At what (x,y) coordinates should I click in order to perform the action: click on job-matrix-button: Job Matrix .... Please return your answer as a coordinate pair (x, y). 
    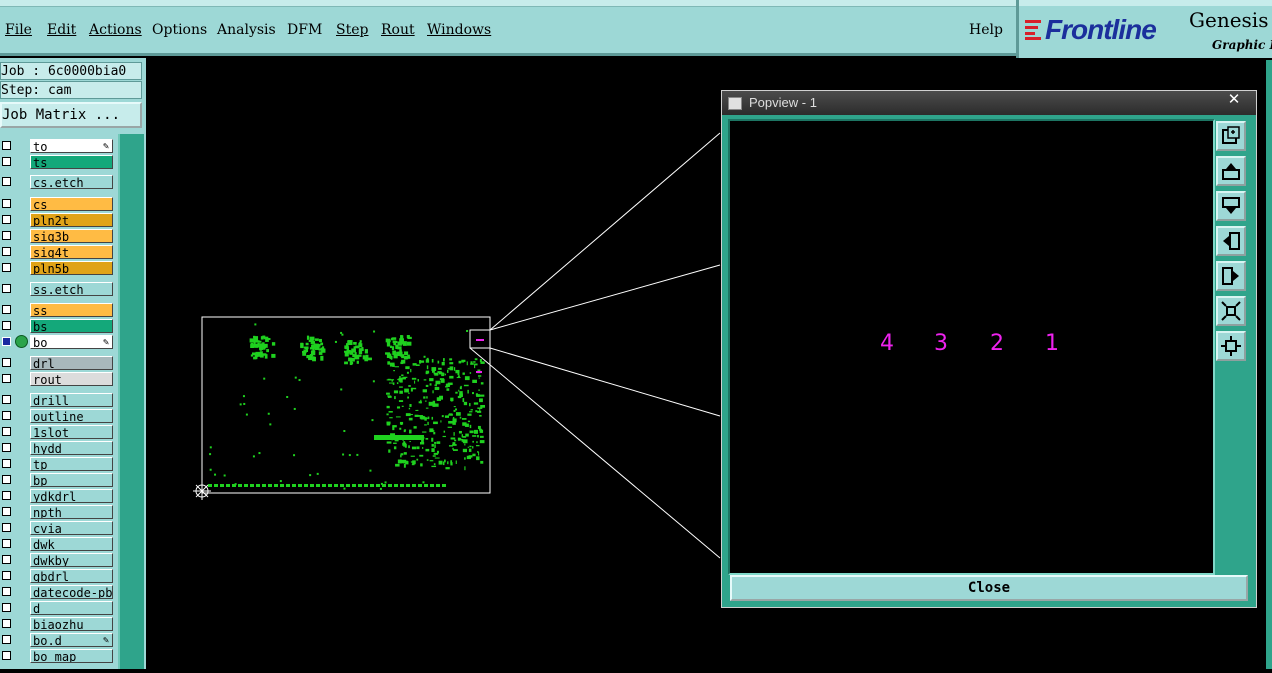
    Looking at the image, I should click on (71, 115).